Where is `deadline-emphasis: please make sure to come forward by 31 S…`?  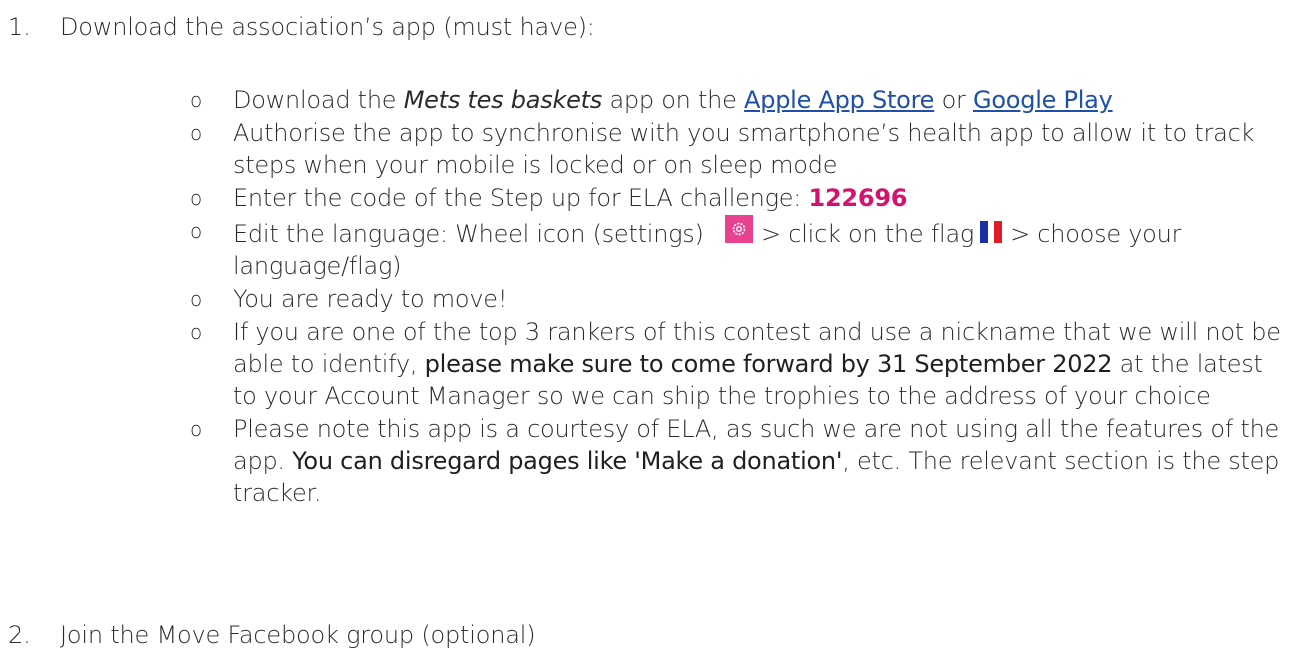 deadline-emphasis: please make sure to come forward by 31 S… is located at coordinates (768, 364).